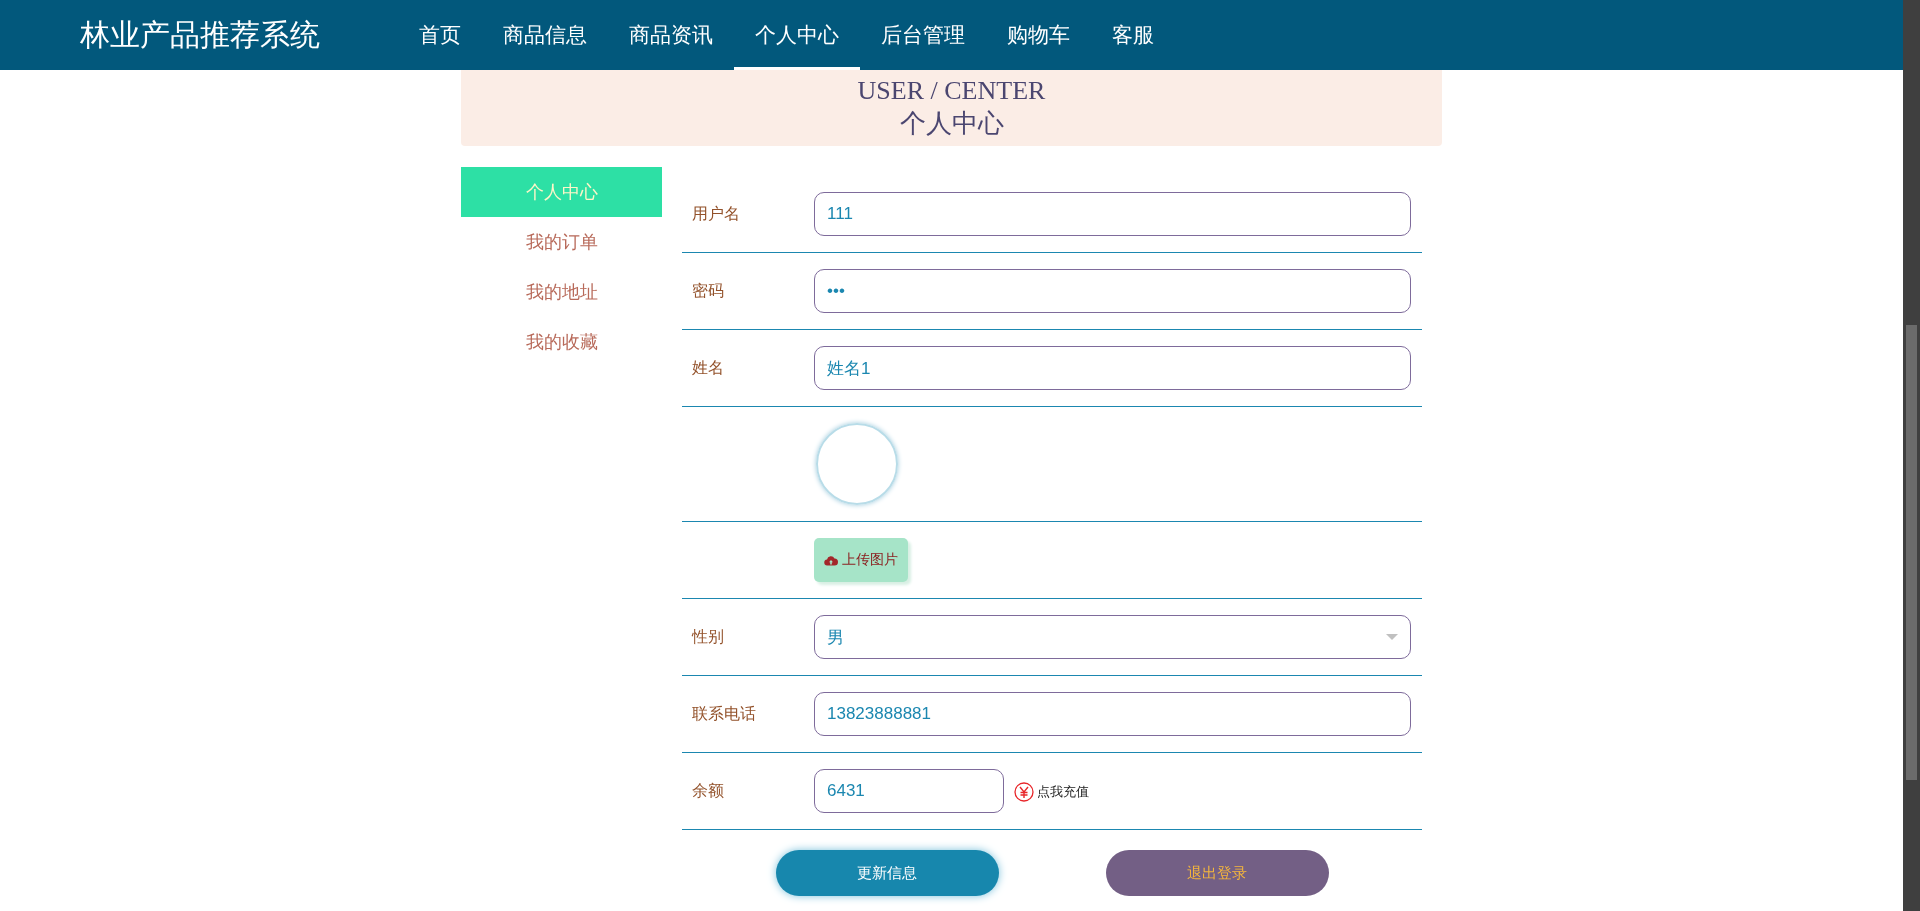 The image size is (1920, 911). I want to click on field-label: 姓名, so click(708, 367).